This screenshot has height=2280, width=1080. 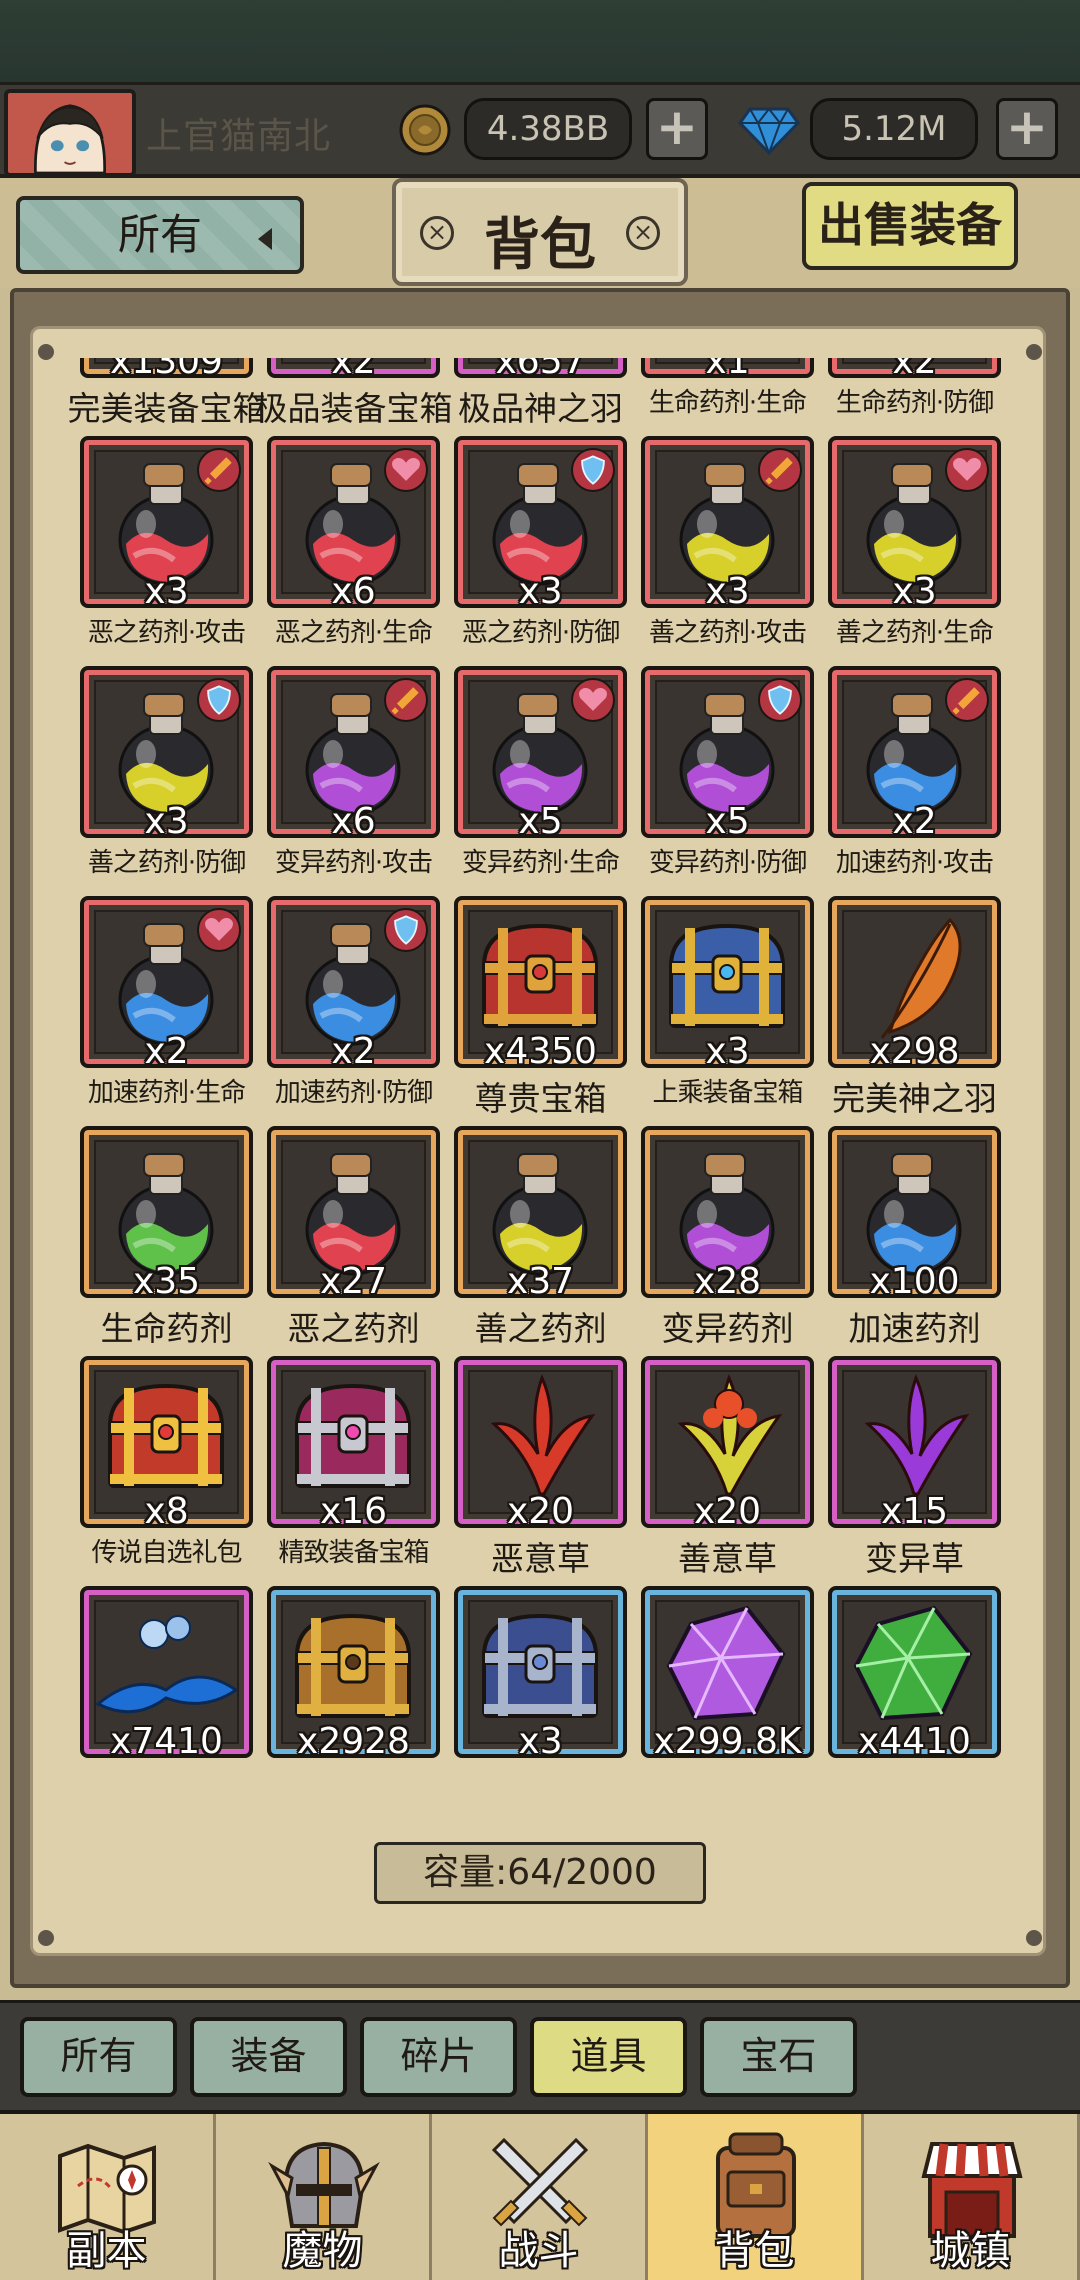 I want to click on inventory-item: x2 极品装备宝箱, so click(x=355, y=398).